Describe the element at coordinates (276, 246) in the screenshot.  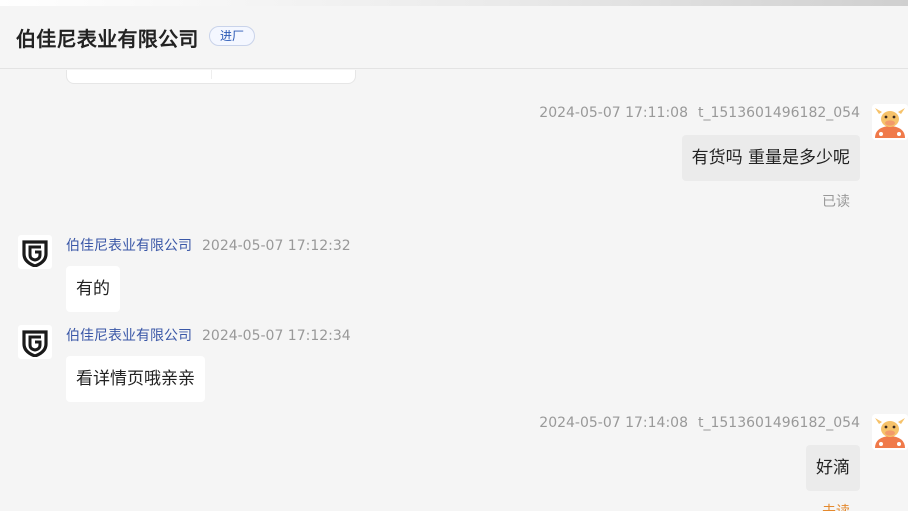
I see `message-timestamp: 2024-05-07 17:12:32` at that location.